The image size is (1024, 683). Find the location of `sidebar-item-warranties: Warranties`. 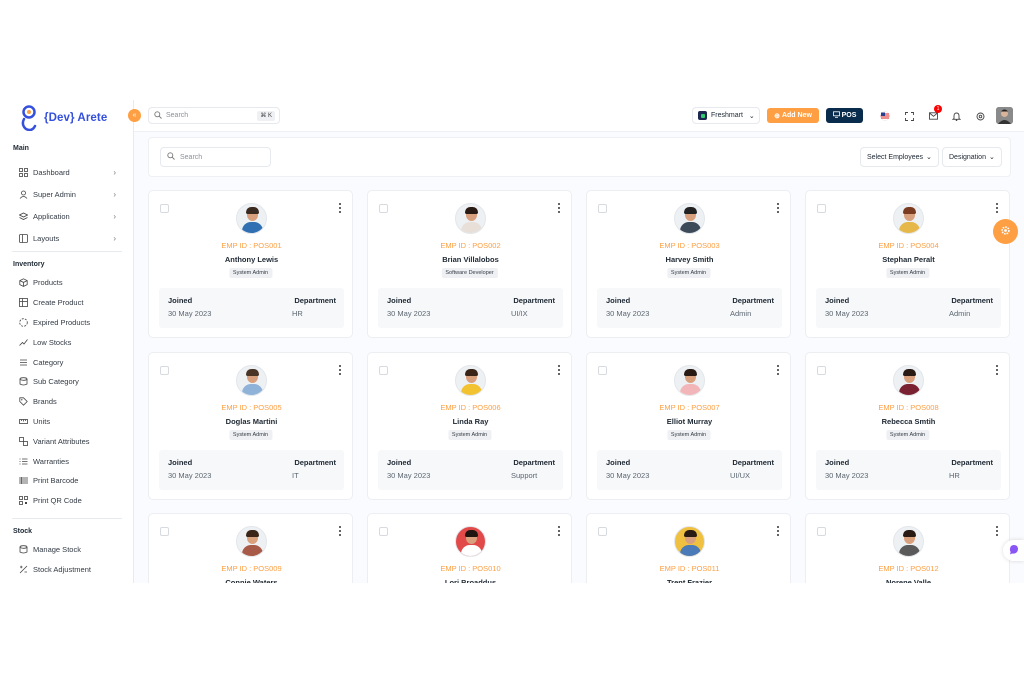

sidebar-item-warranties: Warranties is located at coordinates (66, 461).